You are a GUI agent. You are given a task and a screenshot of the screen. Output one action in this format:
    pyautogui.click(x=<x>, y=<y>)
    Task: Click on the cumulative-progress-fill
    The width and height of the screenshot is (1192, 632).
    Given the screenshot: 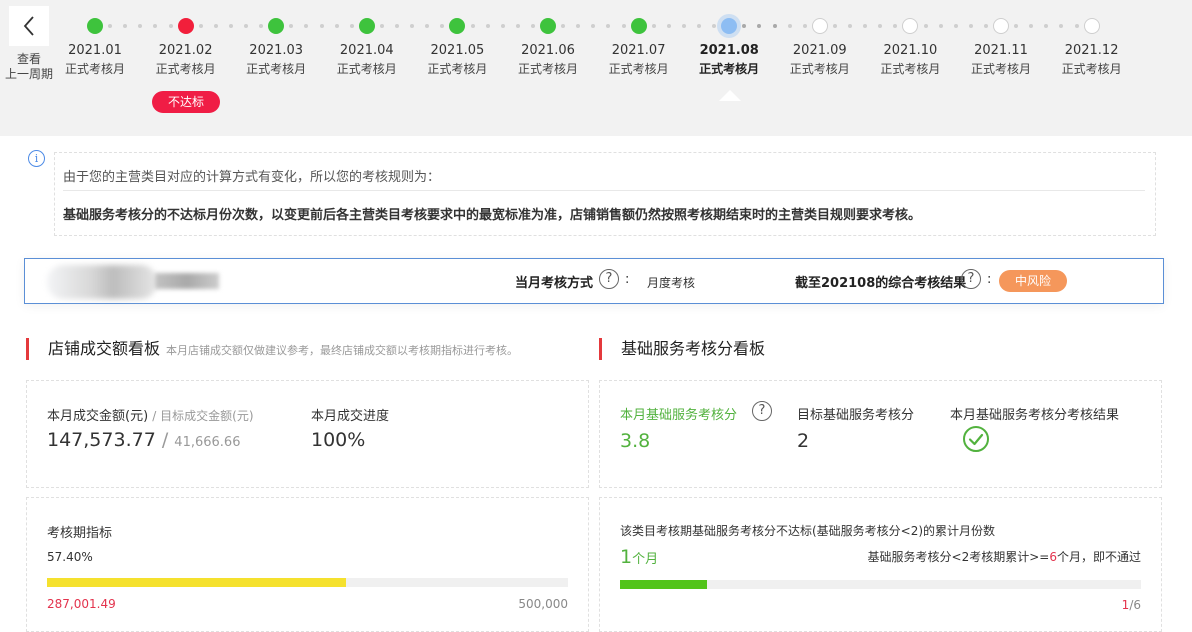 What is the action you would take?
    pyautogui.click(x=663, y=584)
    